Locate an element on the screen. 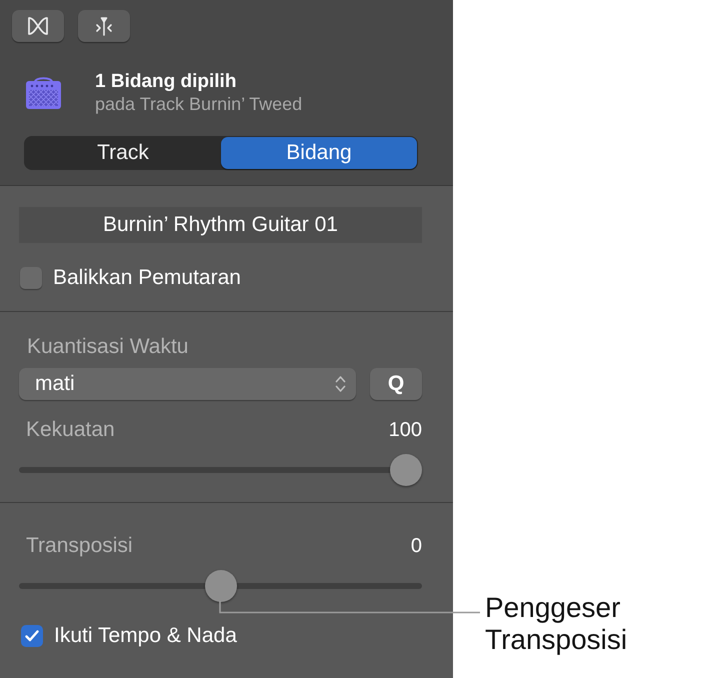  amplifier-icon is located at coordinates (43, 92).